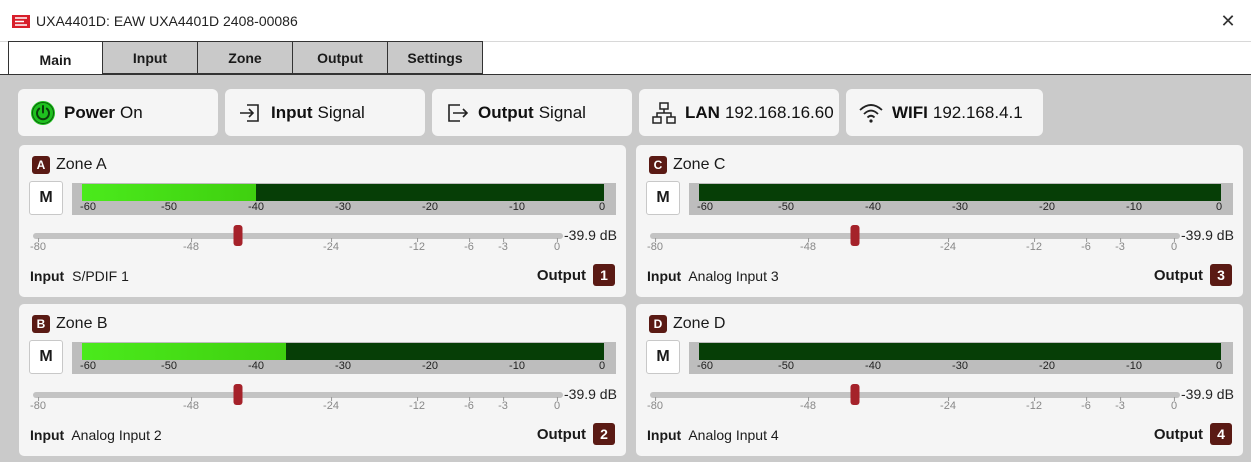 Image resolution: width=1251 pixels, height=462 pixels. I want to click on tab-main: Main, so click(55, 58).